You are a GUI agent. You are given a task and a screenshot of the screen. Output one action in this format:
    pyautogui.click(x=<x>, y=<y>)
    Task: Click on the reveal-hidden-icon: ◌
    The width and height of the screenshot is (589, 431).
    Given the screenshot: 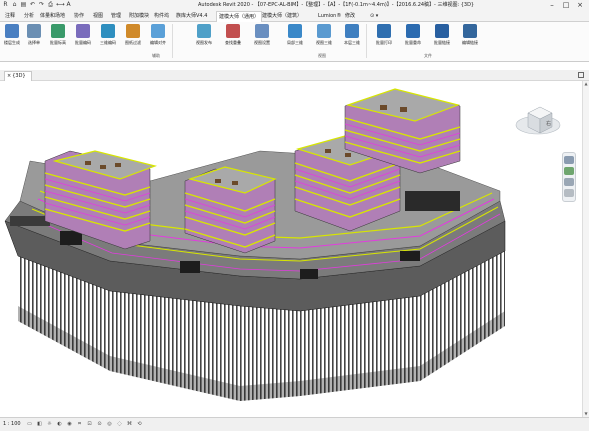 What is the action you would take?
    pyautogui.click(x=119, y=424)
    